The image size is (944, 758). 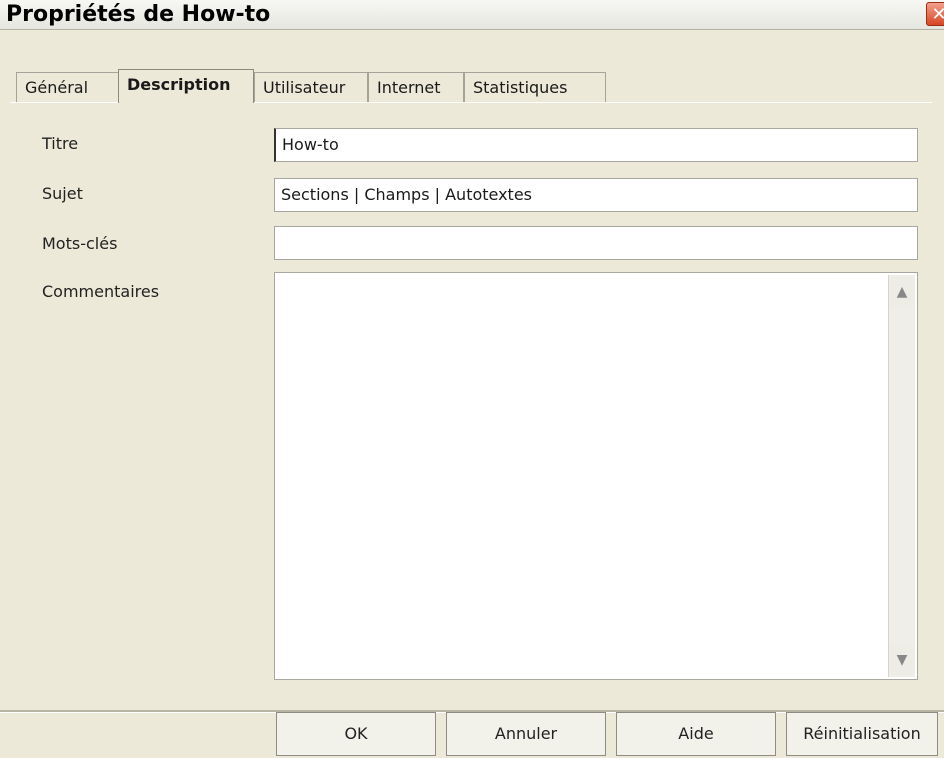 I want to click on tab-statistiques: Statistiques, so click(x=535, y=87).